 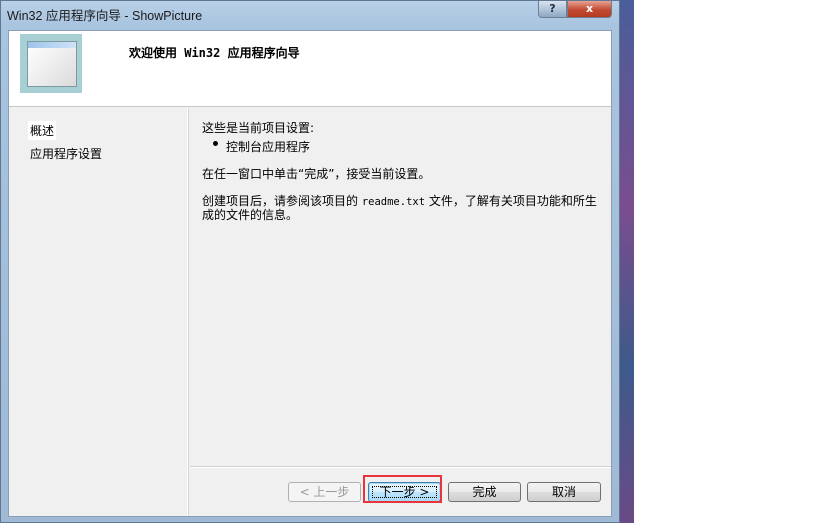 I want to click on page-title: 欢迎使用 Win32 应用程序向导, so click(x=214, y=53).